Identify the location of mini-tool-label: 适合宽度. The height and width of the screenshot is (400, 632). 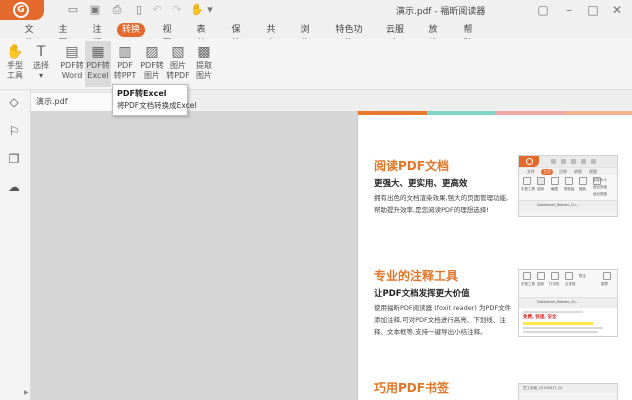
(600, 194).